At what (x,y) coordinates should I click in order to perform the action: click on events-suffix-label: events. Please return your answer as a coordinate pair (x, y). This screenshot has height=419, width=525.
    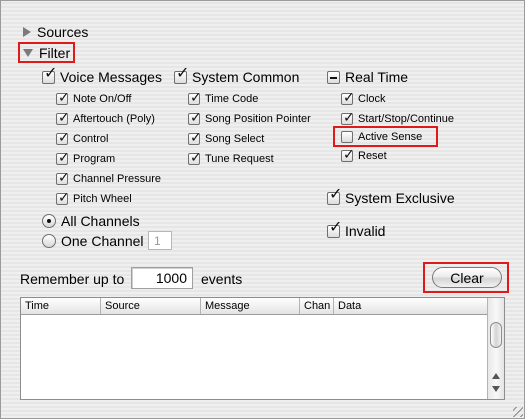
    Looking at the image, I should click on (222, 279).